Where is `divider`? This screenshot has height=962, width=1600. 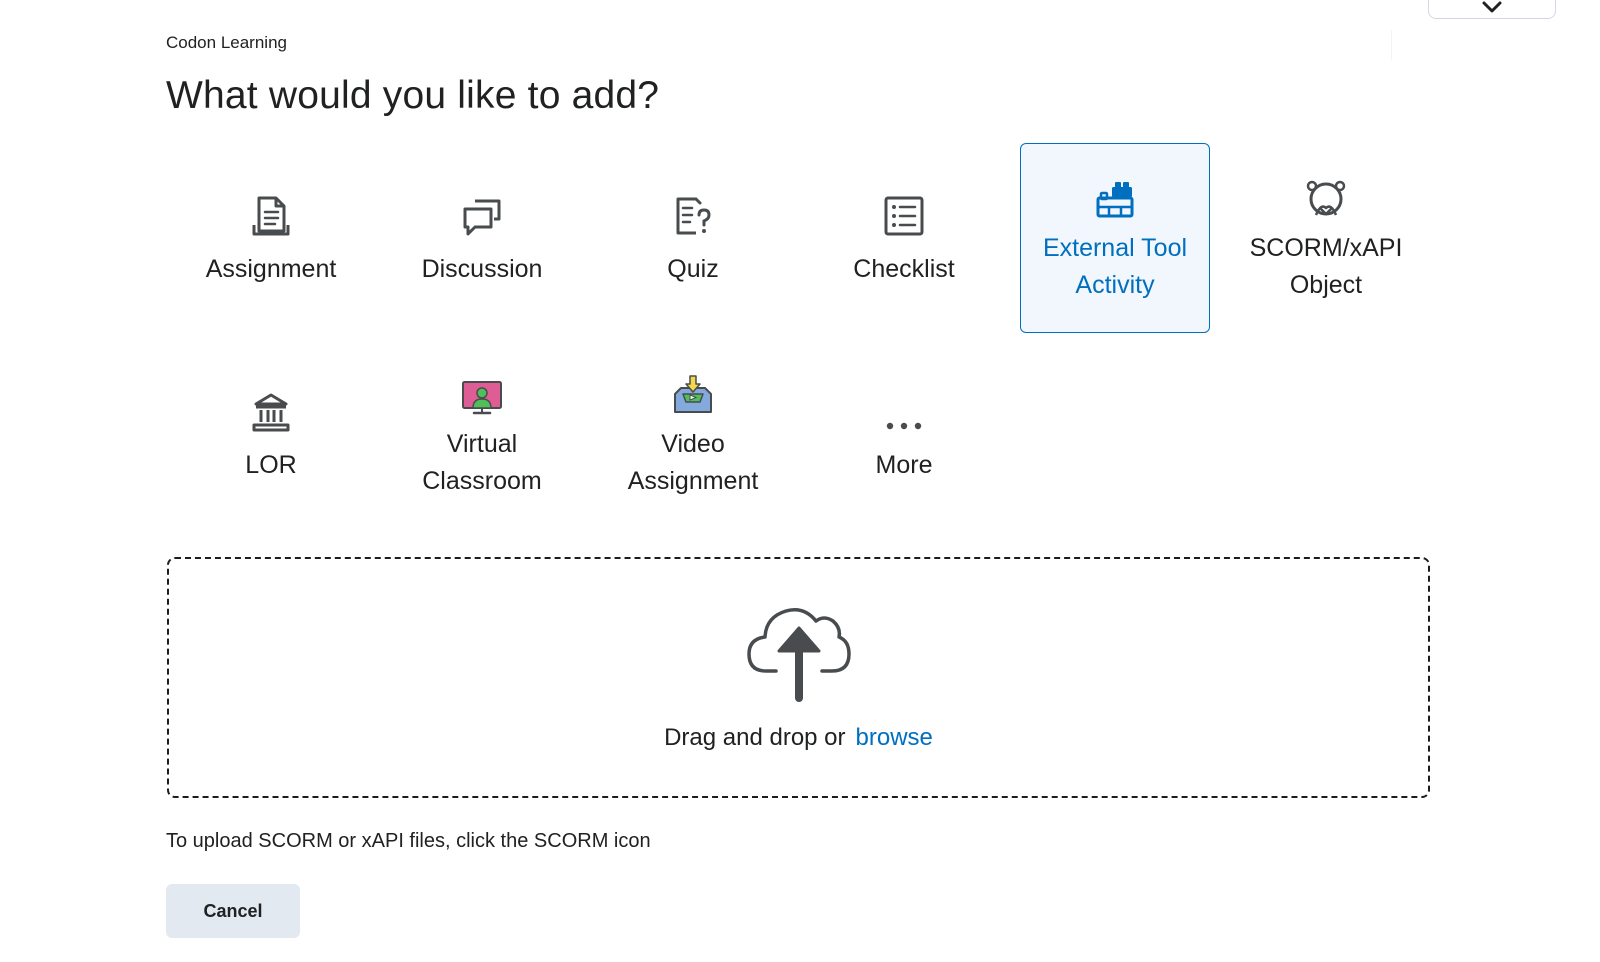 divider is located at coordinates (1391, 45).